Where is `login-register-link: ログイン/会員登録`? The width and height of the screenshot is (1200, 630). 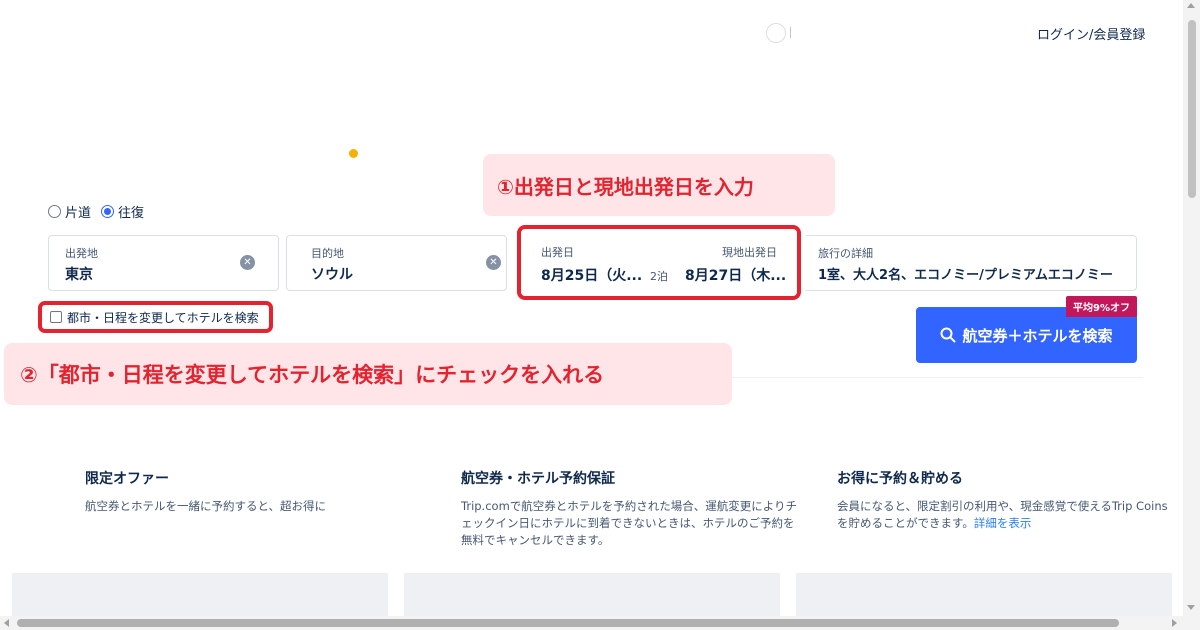
login-register-link: ログイン/会員登録 is located at coordinates (1091, 33).